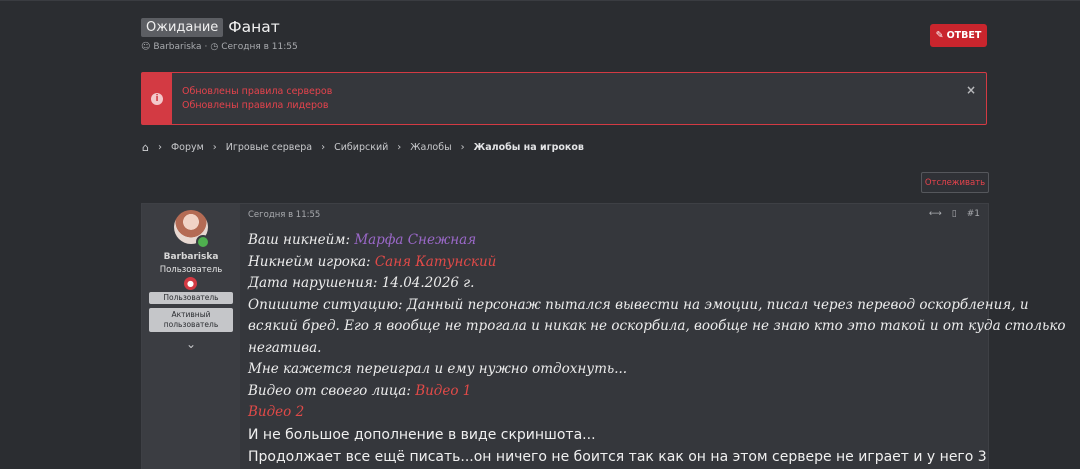  What do you see at coordinates (939, 35) in the screenshot?
I see `pencil-icon: ✎` at bounding box center [939, 35].